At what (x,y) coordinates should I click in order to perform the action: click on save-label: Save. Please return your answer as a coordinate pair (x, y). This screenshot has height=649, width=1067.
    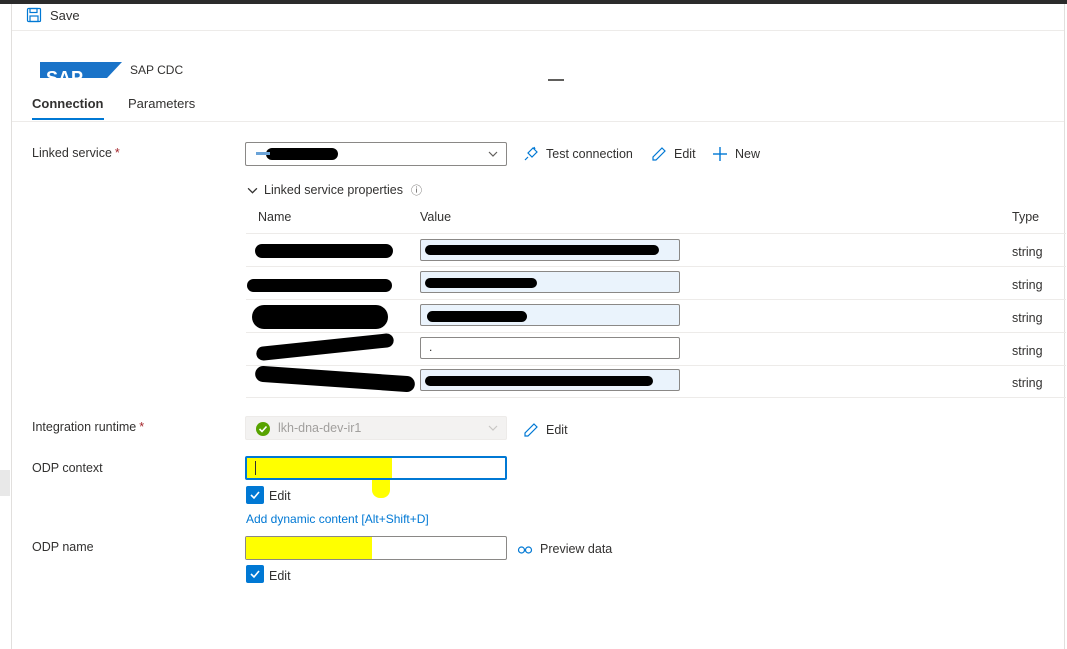
    Looking at the image, I should click on (65, 15).